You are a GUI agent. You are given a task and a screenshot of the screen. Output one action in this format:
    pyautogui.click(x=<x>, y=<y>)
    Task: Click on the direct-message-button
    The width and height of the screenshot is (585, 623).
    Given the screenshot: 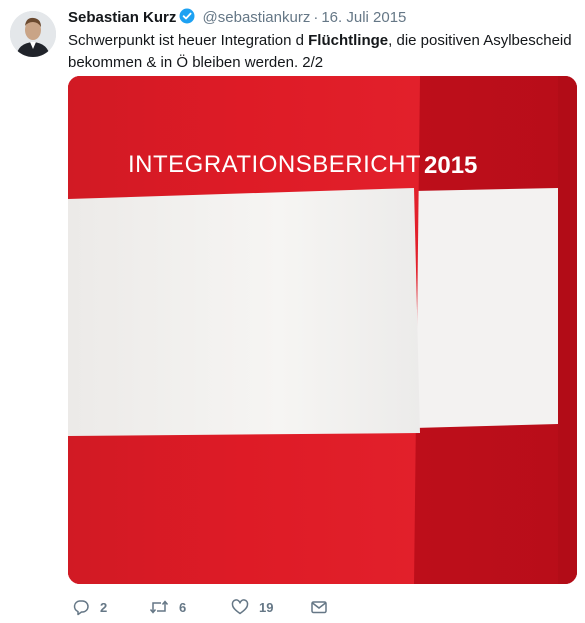 What is the action you would take?
    pyautogui.click(x=319, y=607)
    